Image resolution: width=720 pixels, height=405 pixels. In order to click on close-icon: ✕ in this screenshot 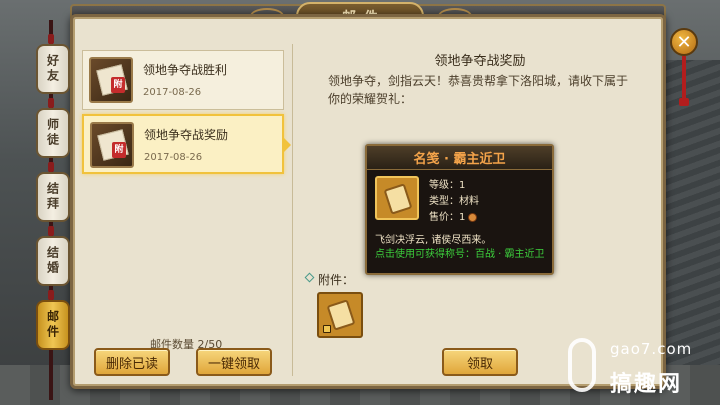, I will do `click(684, 42)`.